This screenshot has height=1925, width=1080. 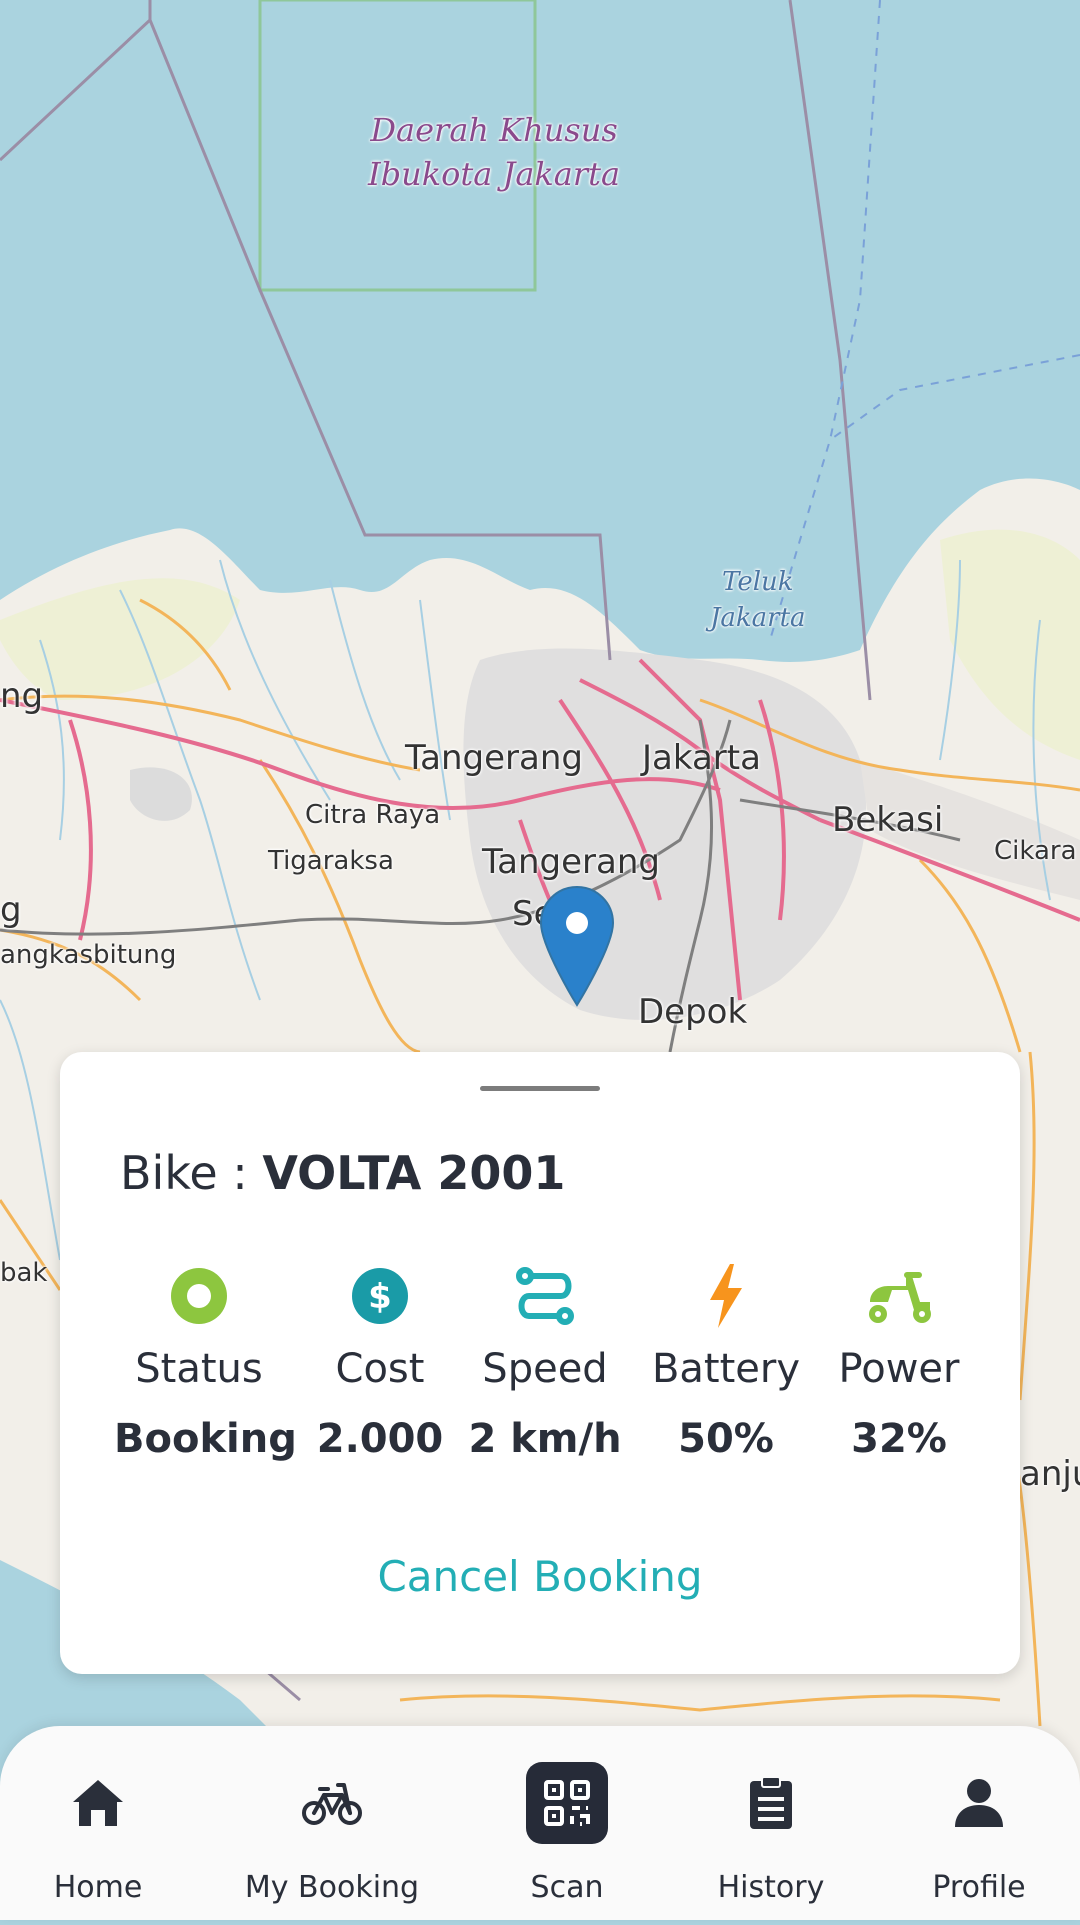 I want to click on status-dot-icon, so click(x=199, y=1296).